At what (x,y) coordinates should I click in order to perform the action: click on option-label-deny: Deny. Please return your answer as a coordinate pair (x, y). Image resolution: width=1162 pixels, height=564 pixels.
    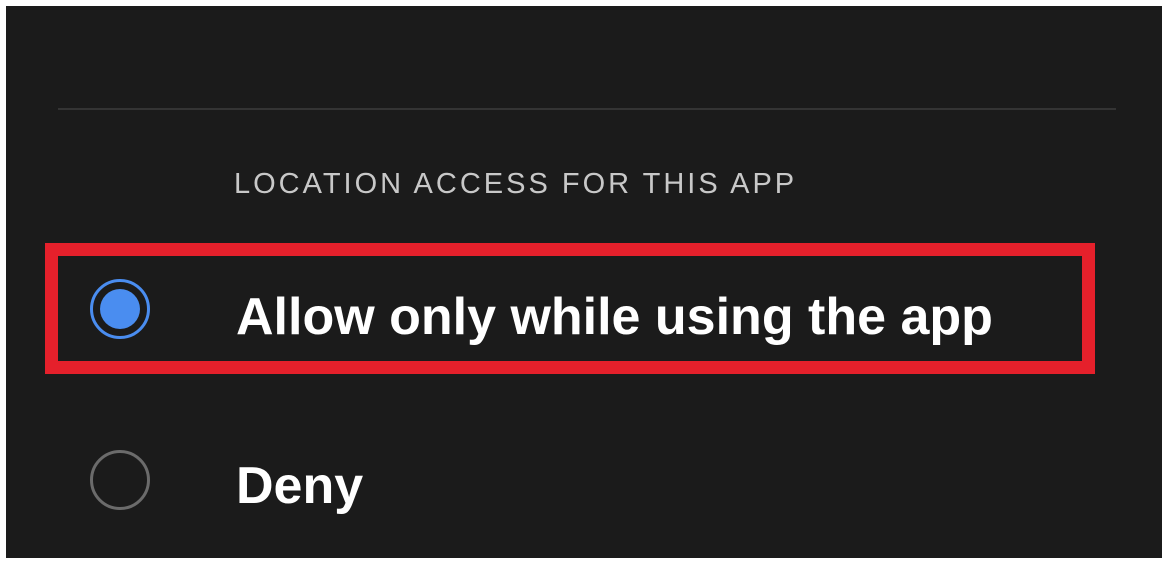
    Looking at the image, I should click on (300, 486).